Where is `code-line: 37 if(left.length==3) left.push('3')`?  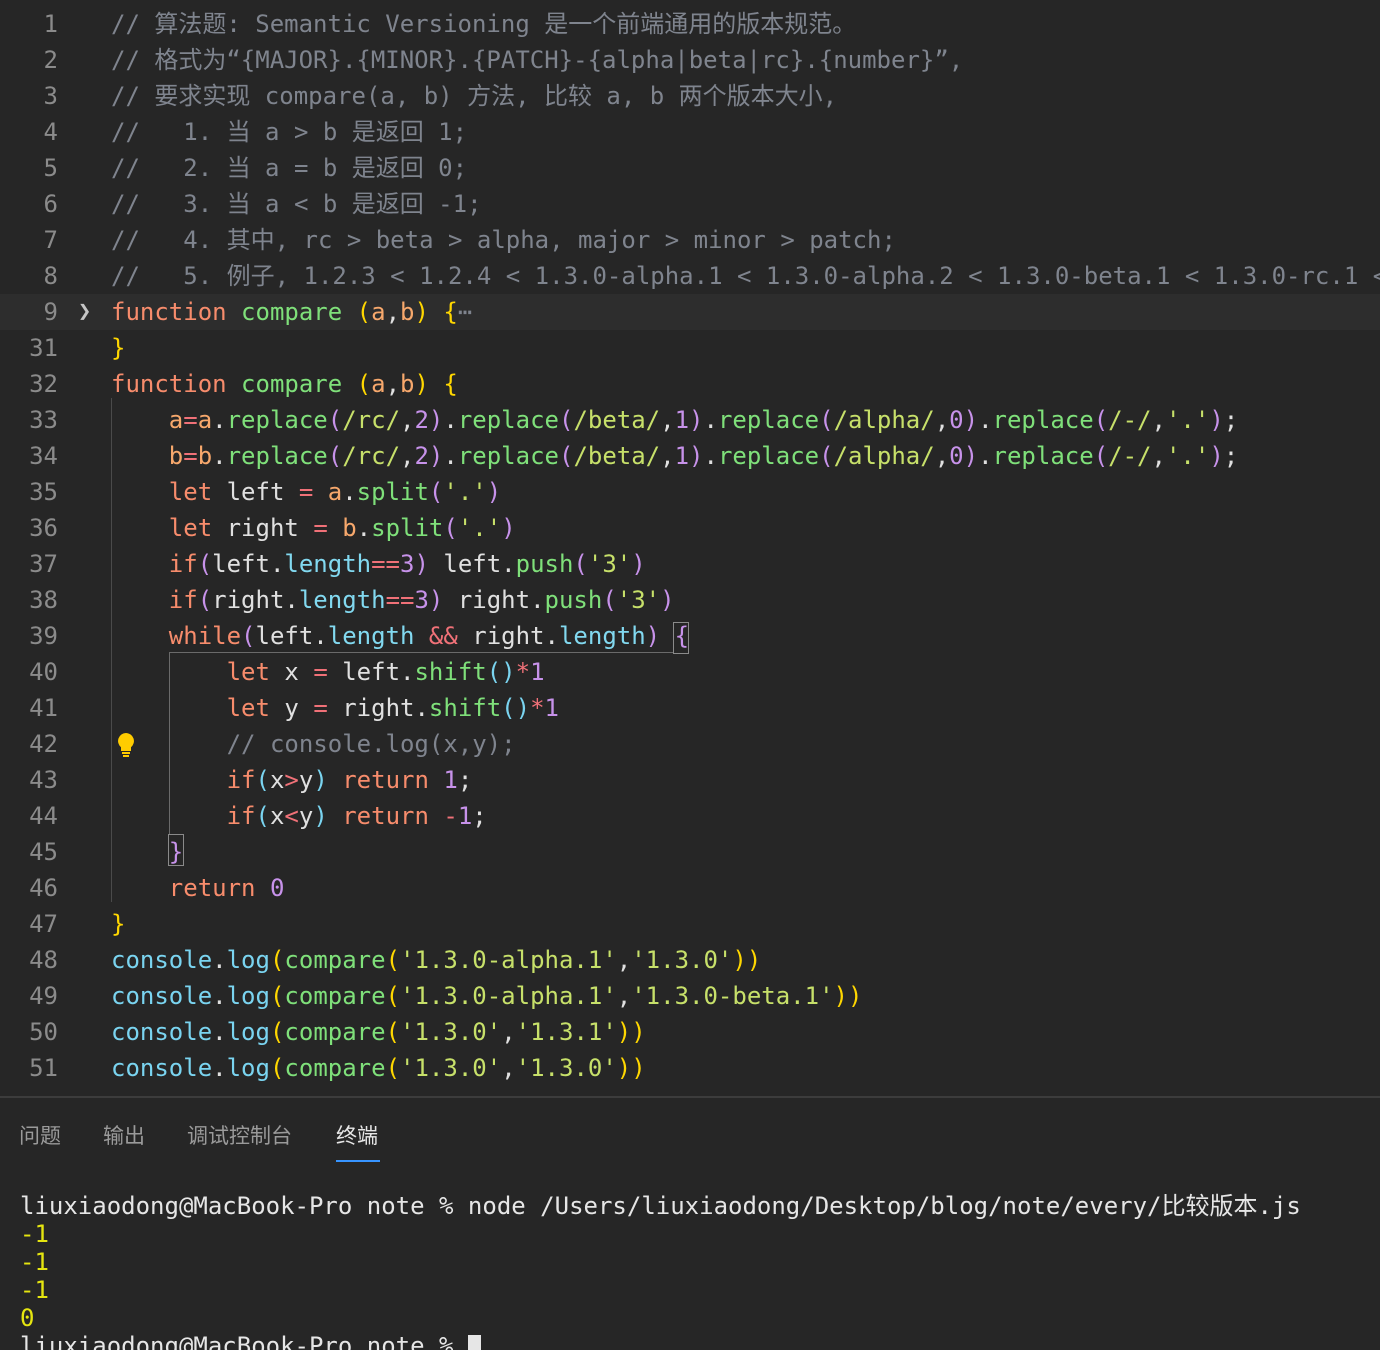 code-line: 37 if(left.length==3) left.push('3') is located at coordinates (690, 564).